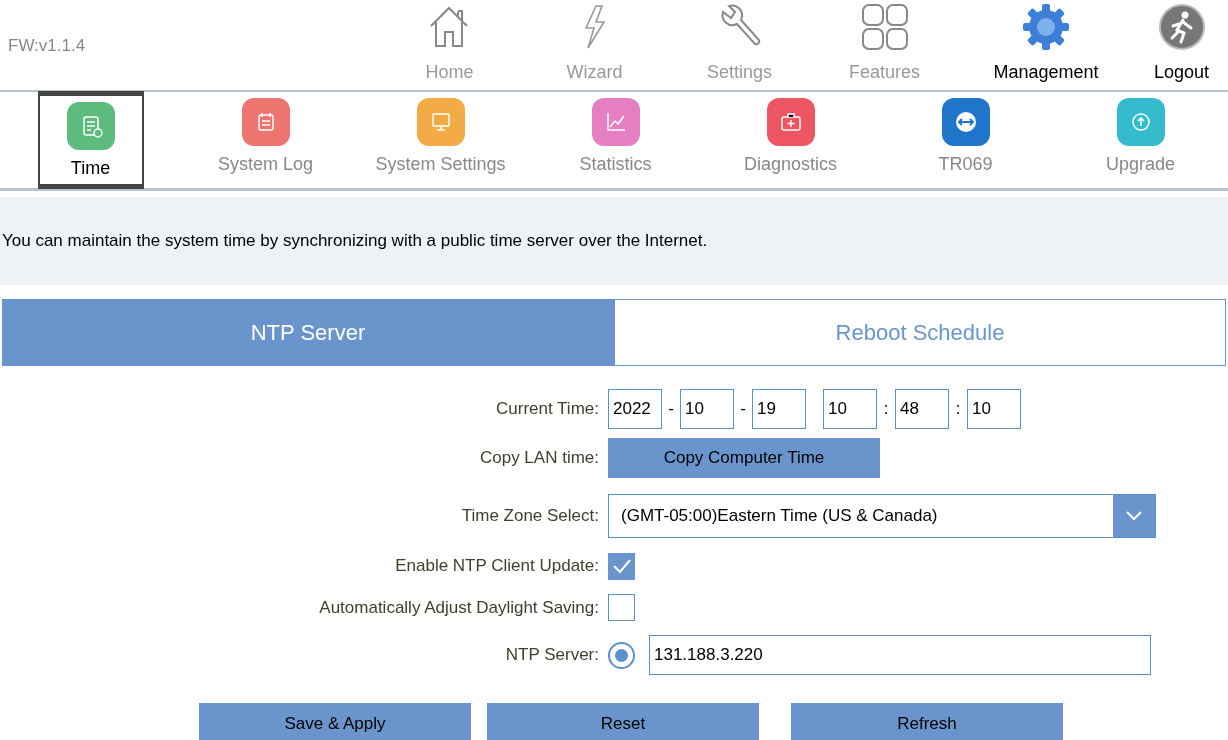  What do you see at coordinates (779, 409) in the screenshot?
I see `time-field: 19` at bounding box center [779, 409].